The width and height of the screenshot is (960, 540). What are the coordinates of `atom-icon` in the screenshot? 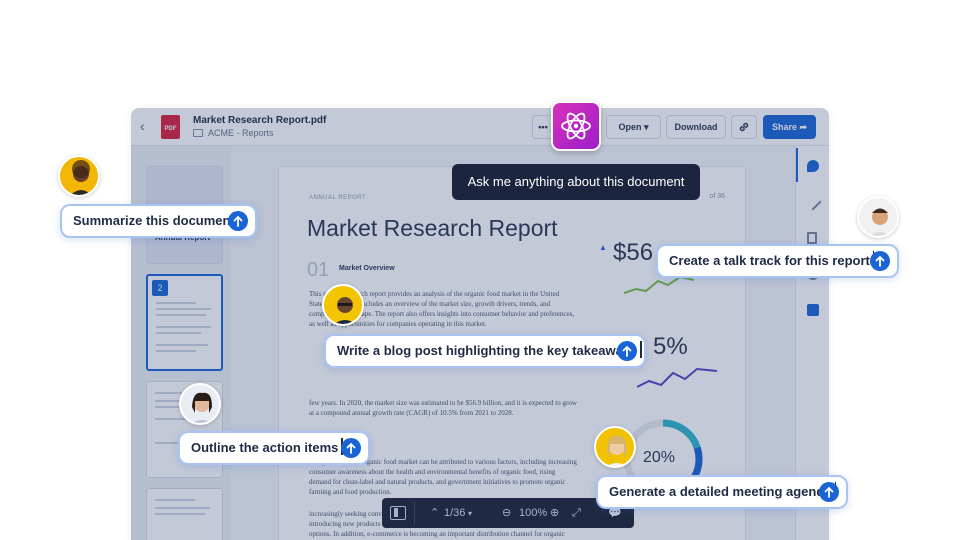 It's located at (576, 126).